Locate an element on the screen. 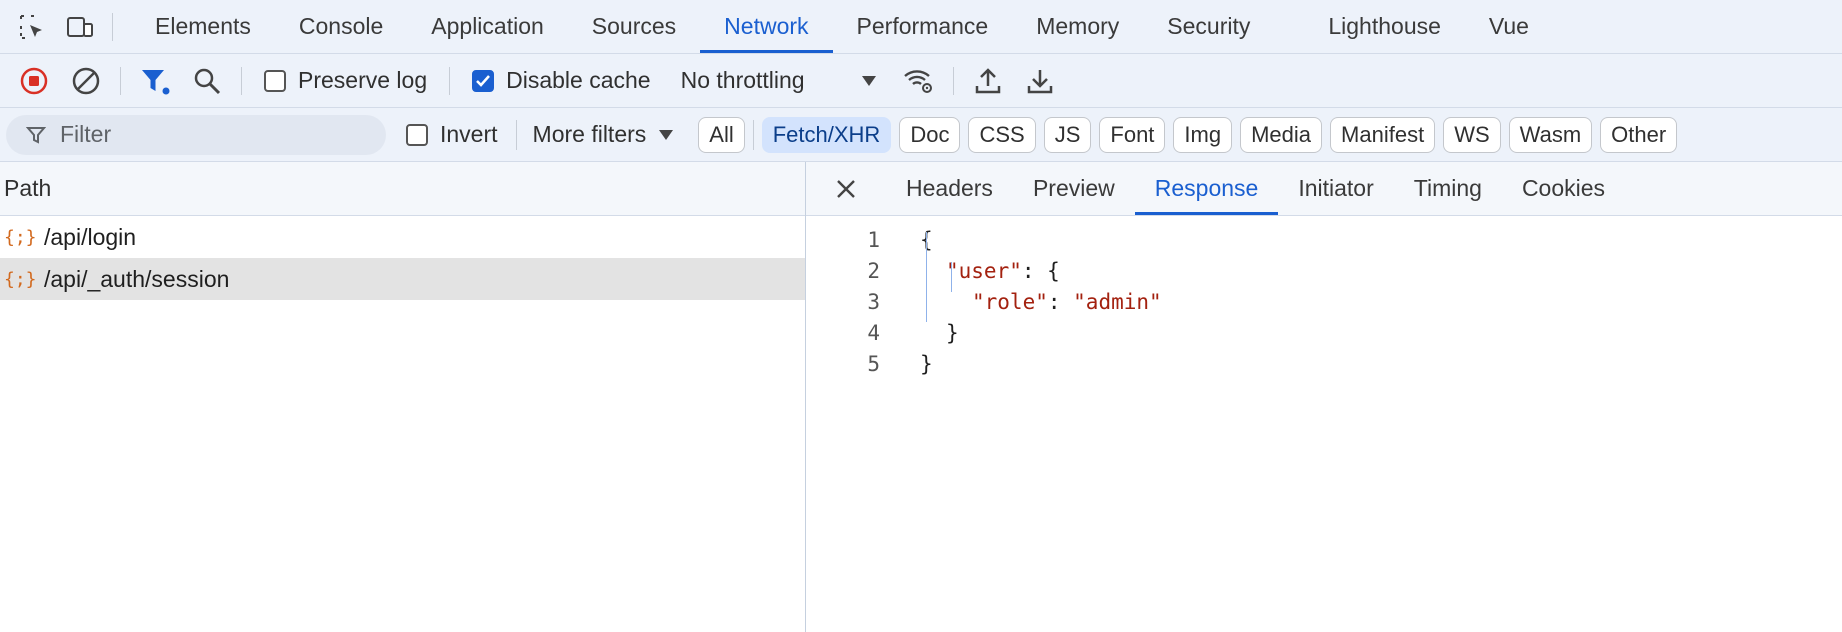 The height and width of the screenshot is (632, 1842). line-number: 2 is located at coordinates (873, 270).